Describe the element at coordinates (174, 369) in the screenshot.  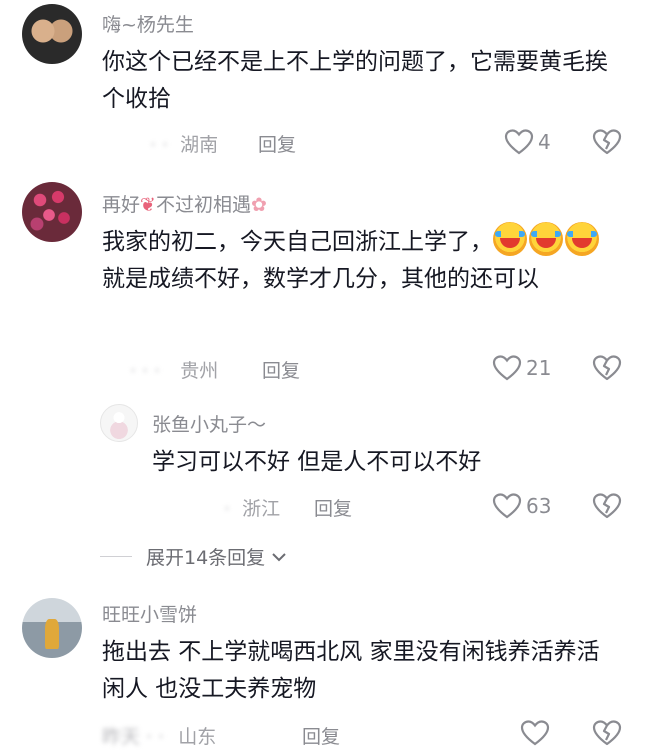
I see `comment-time-location: · · · 贵州` at that location.